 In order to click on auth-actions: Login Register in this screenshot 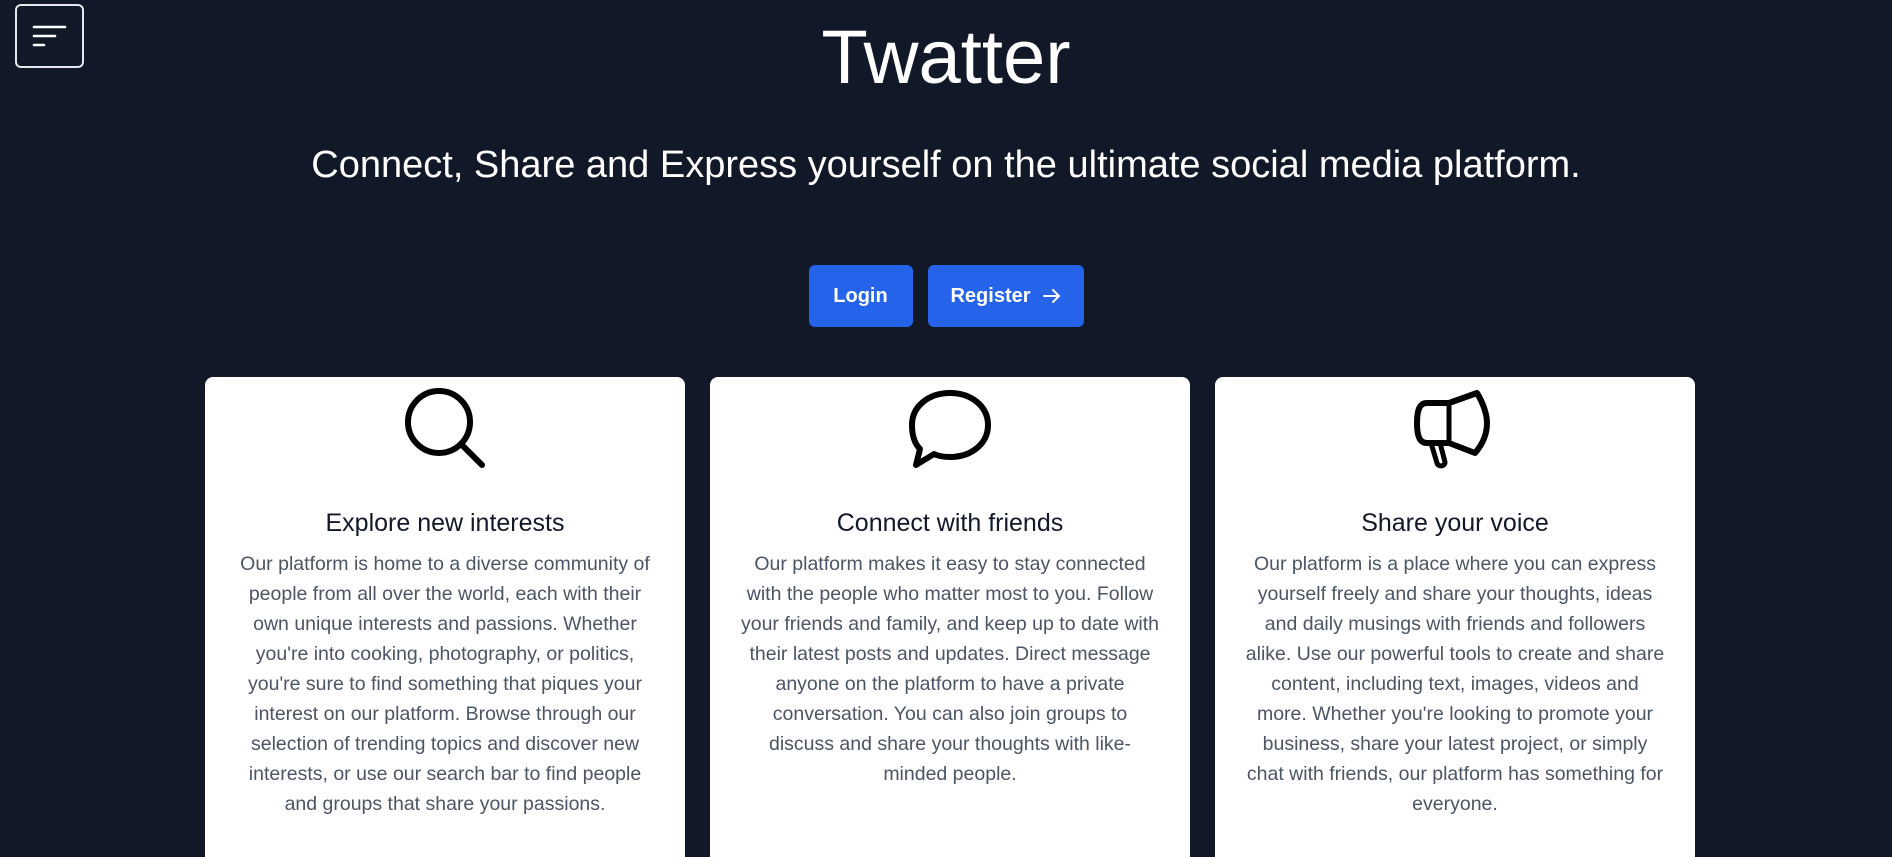, I will do `click(946, 296)`.